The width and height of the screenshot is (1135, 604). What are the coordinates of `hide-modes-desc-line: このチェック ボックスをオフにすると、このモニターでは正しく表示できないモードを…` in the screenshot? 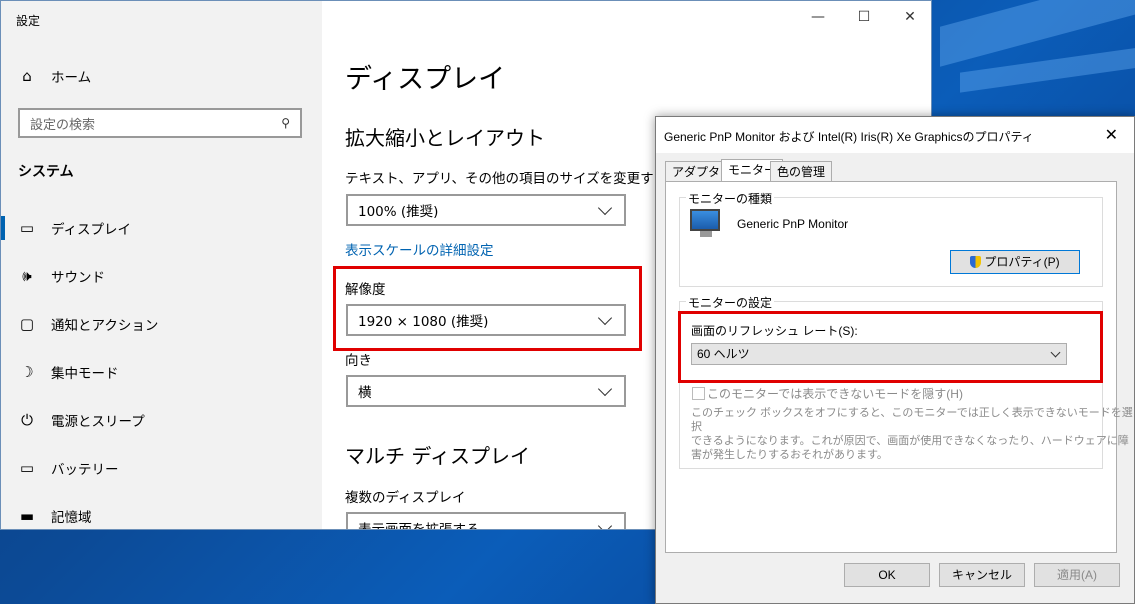 It's located at (912, 420).